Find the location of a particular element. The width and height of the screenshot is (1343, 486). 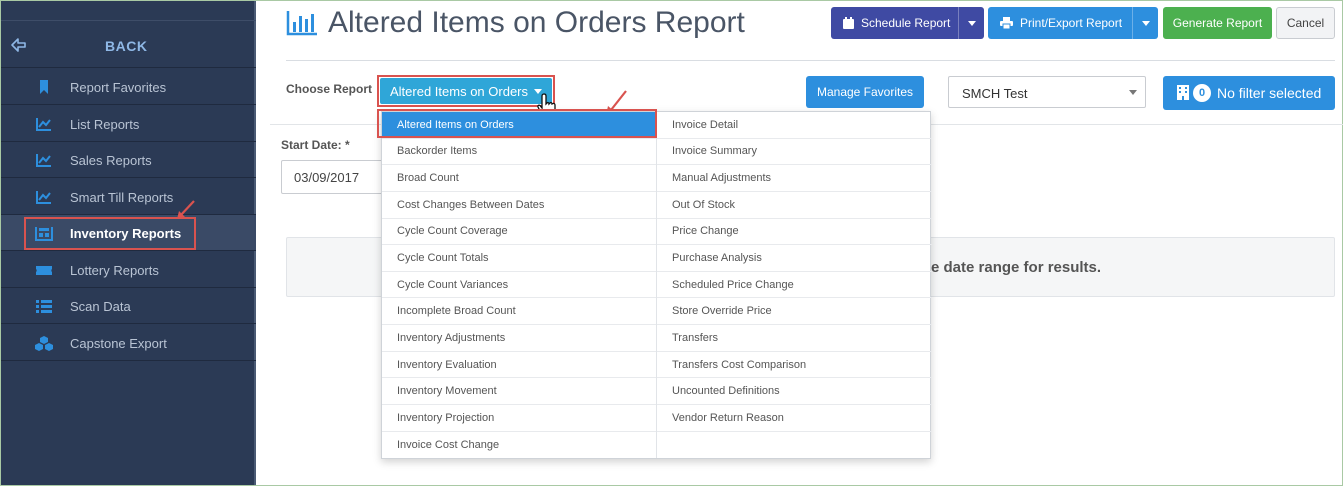

filter-count-badge: 0 is located at coordinates (1202, 93).